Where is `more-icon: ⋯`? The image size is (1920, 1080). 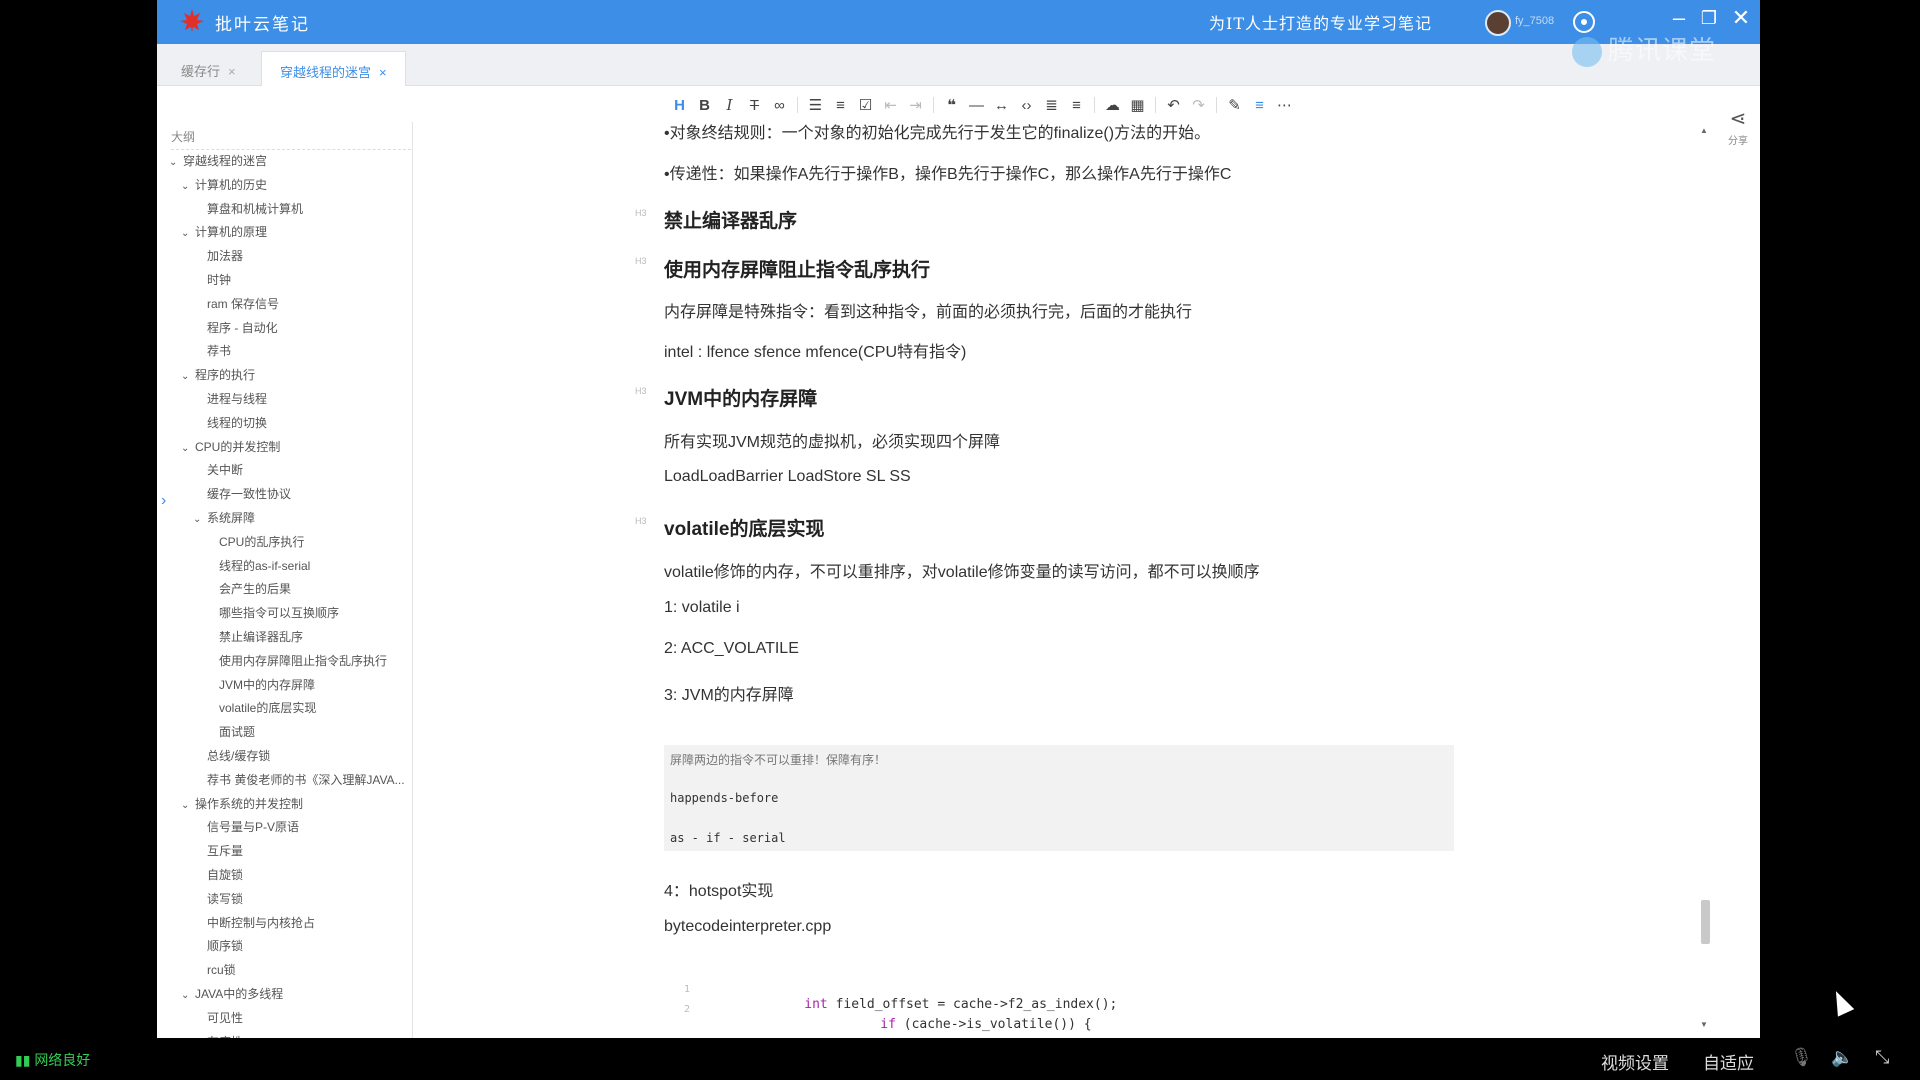
more-icon: ⋯ is located at coordinates (1284, 105).